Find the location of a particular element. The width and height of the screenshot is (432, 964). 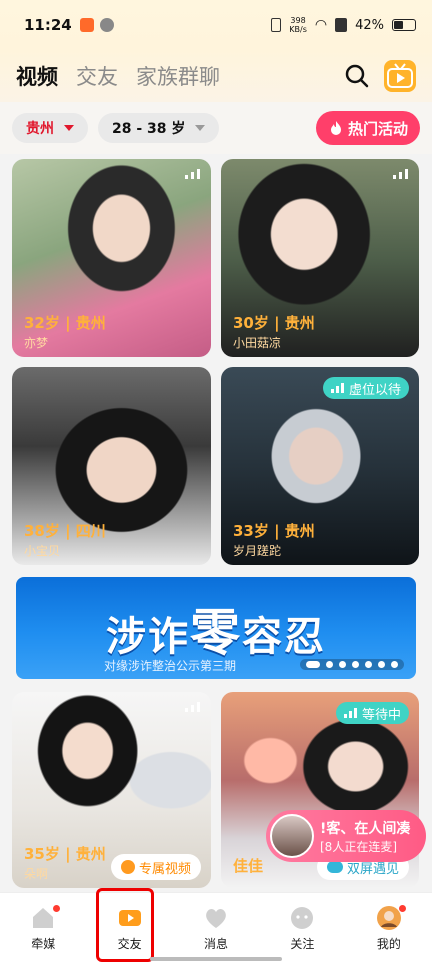

live-room-count: [8人正在连麦] is located at coordinates (358, 847).